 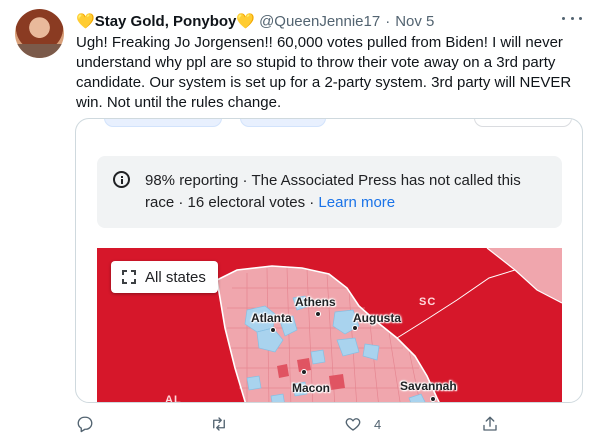 What do you see at coordinates (271, 318) in the screenshot?
I see `city-label-atlanta: Atlanta` at bounding box center [271, 318].